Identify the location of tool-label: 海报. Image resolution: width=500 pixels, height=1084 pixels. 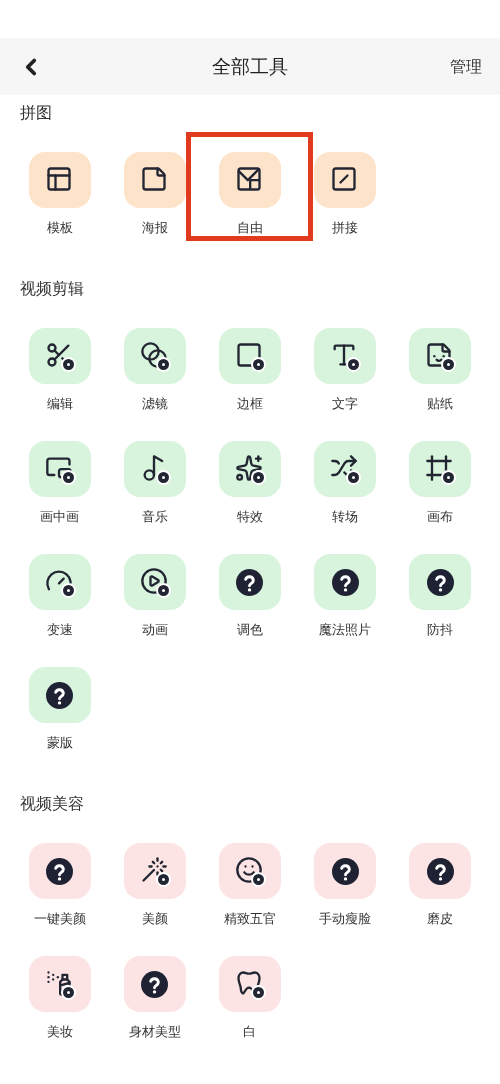
(154, 227).